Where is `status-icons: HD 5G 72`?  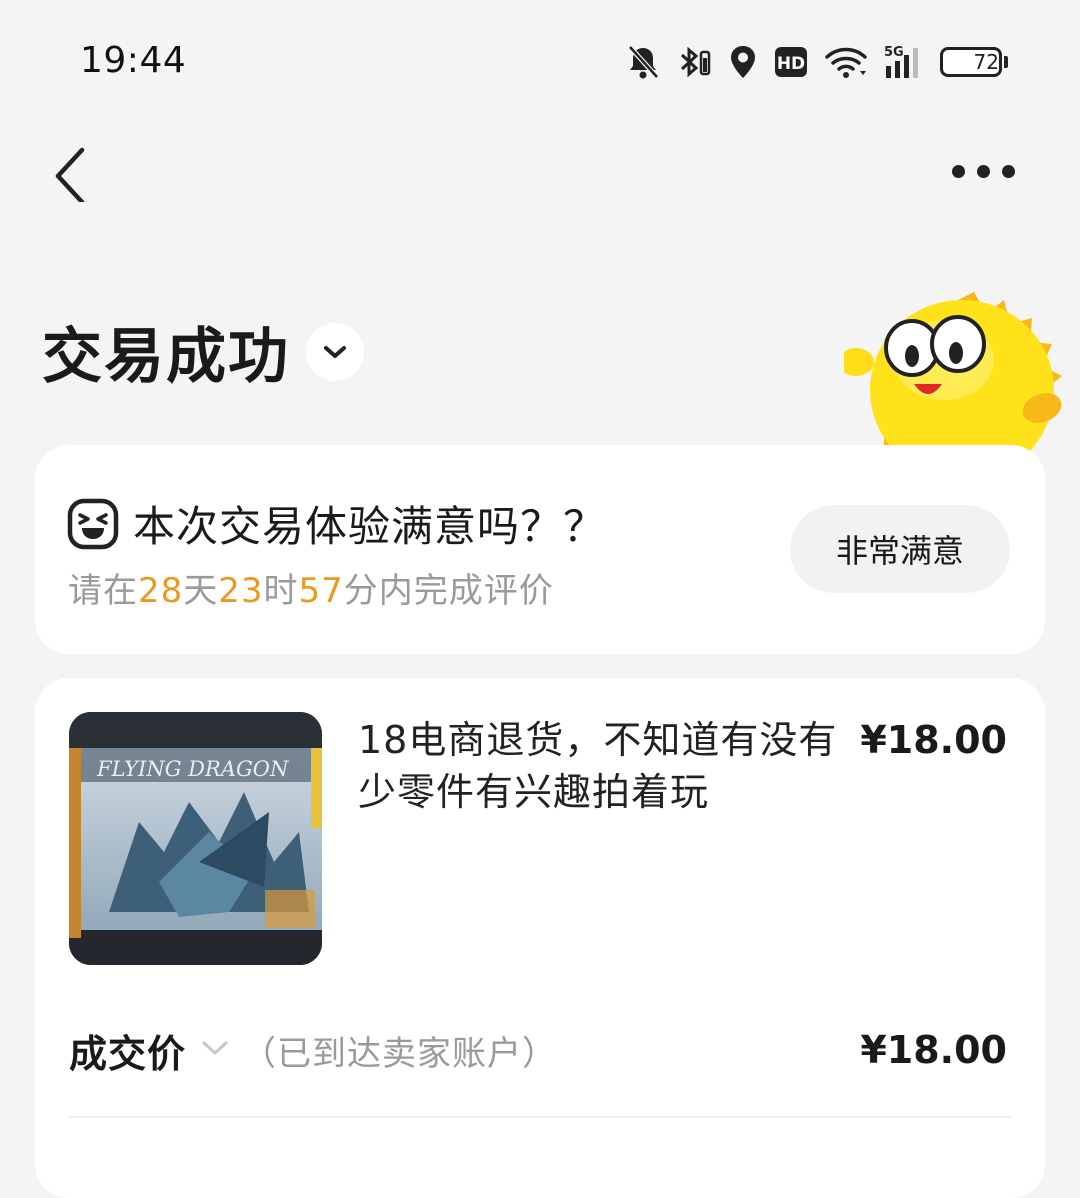 status-icons: HD 5G 72 is located at coordinates (817, 62).